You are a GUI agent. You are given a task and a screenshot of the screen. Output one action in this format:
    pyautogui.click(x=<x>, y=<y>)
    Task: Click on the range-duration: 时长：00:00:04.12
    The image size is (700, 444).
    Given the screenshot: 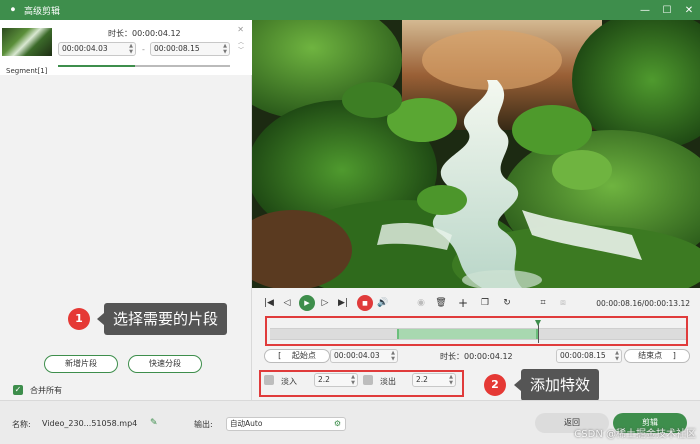 What is the action you would take?
    pyautogui.click(x=476, y=356)
    